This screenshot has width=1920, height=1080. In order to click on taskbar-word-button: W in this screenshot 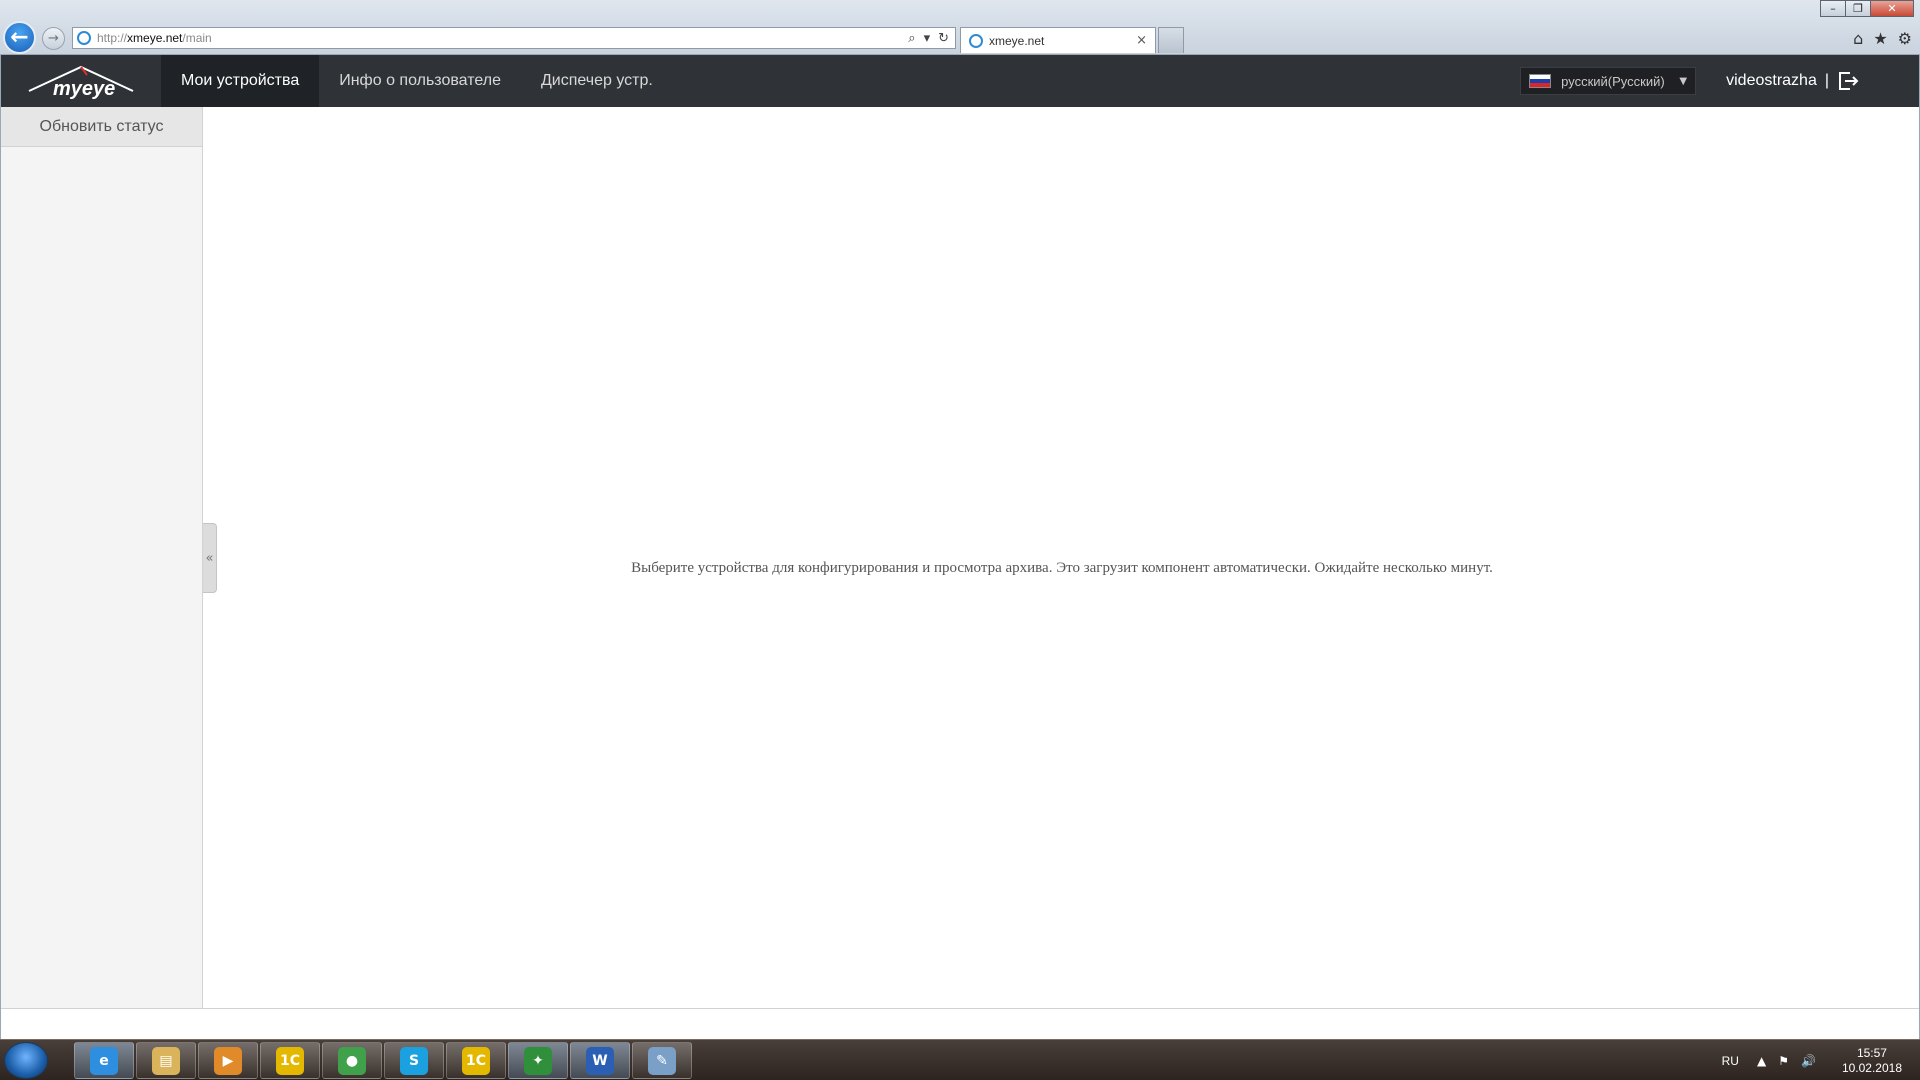, I will do `click(600, 1060)`.